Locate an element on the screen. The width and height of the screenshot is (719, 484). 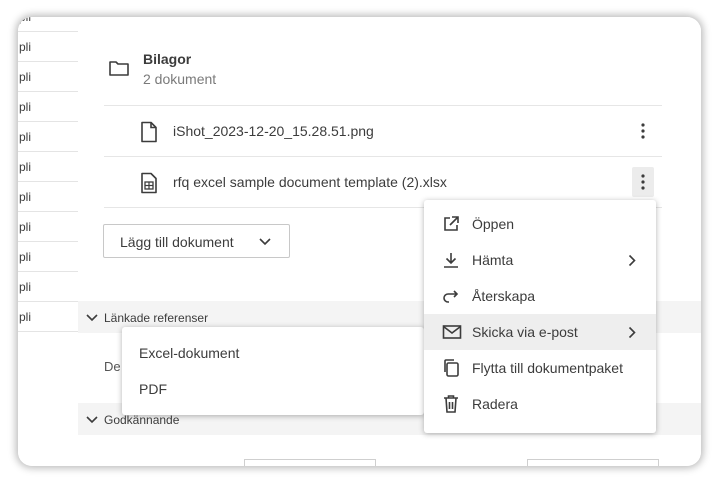
menu-item-label: Radera is located at coordinates (495, 404).